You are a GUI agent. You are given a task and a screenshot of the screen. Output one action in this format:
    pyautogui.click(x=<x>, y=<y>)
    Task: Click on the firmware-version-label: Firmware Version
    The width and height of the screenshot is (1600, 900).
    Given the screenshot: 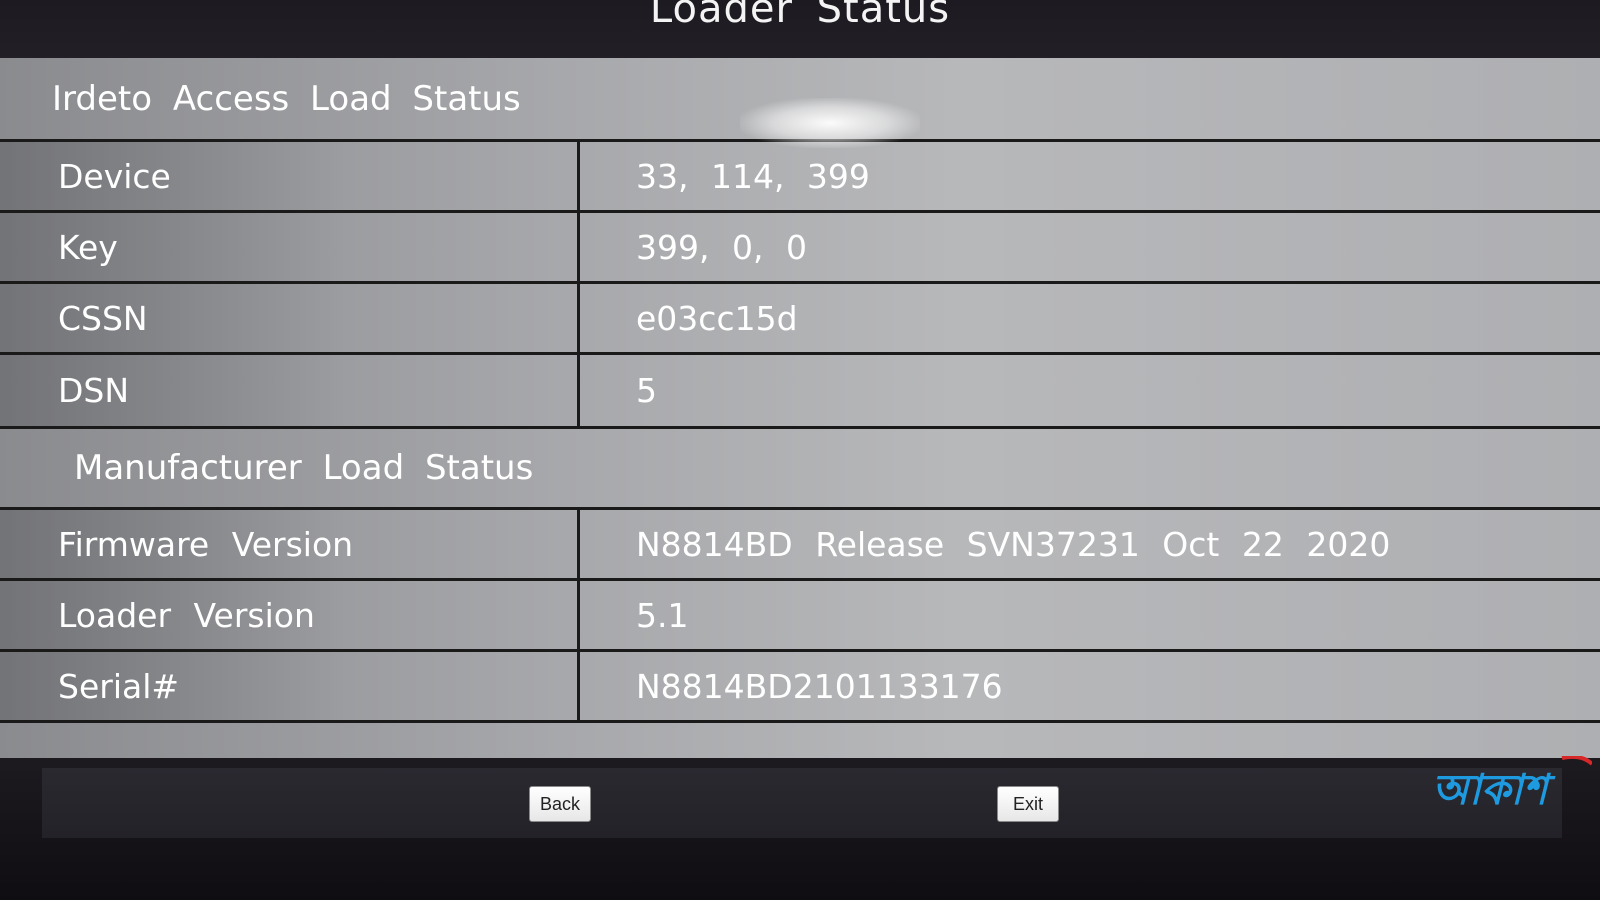 What is the action you would take?
    pyautogui.click(x=290, y=544)
    